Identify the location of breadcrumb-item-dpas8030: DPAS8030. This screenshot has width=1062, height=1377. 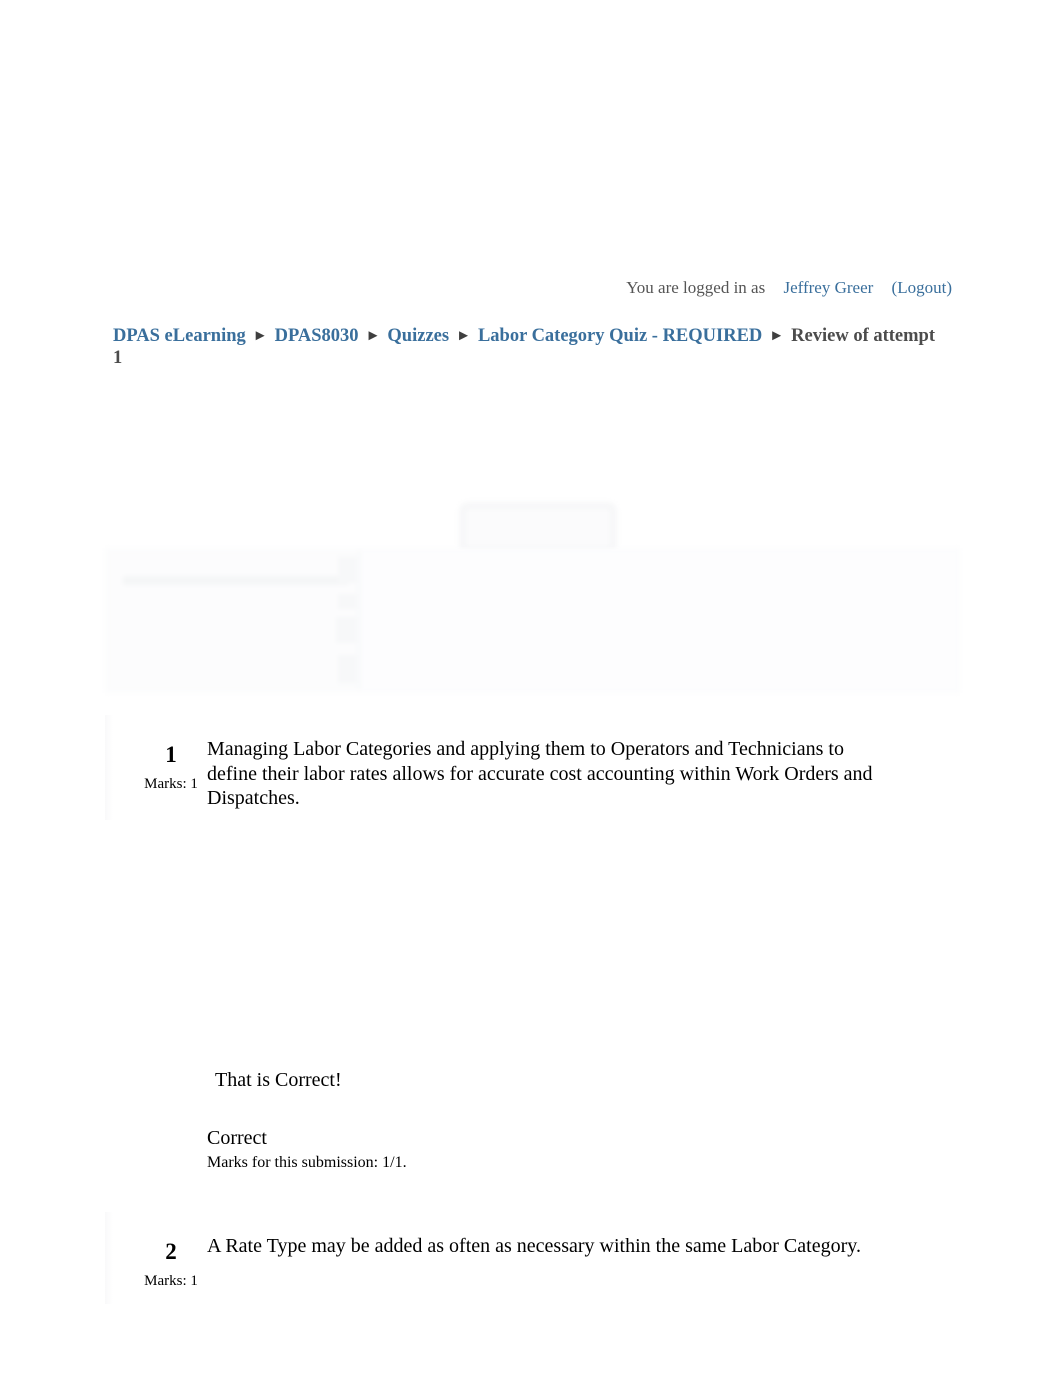
(317, 336).